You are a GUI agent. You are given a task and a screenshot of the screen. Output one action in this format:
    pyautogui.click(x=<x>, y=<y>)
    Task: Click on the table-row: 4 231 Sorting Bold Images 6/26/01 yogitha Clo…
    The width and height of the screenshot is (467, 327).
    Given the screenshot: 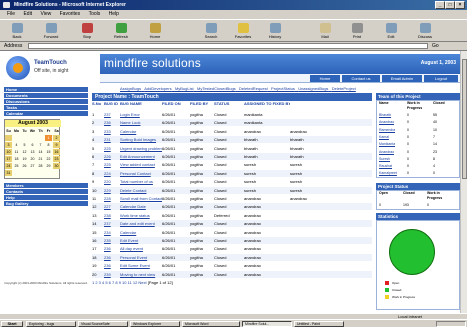 What is the action you would take?
    pyautogui.click(x=232, y=140)
    